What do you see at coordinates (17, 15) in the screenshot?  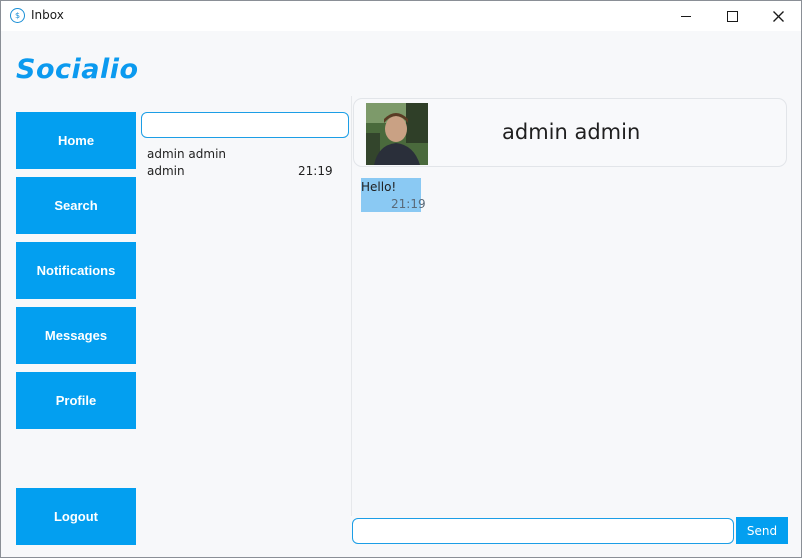 I see `app-icon: $` at bounding box center [17, 15].